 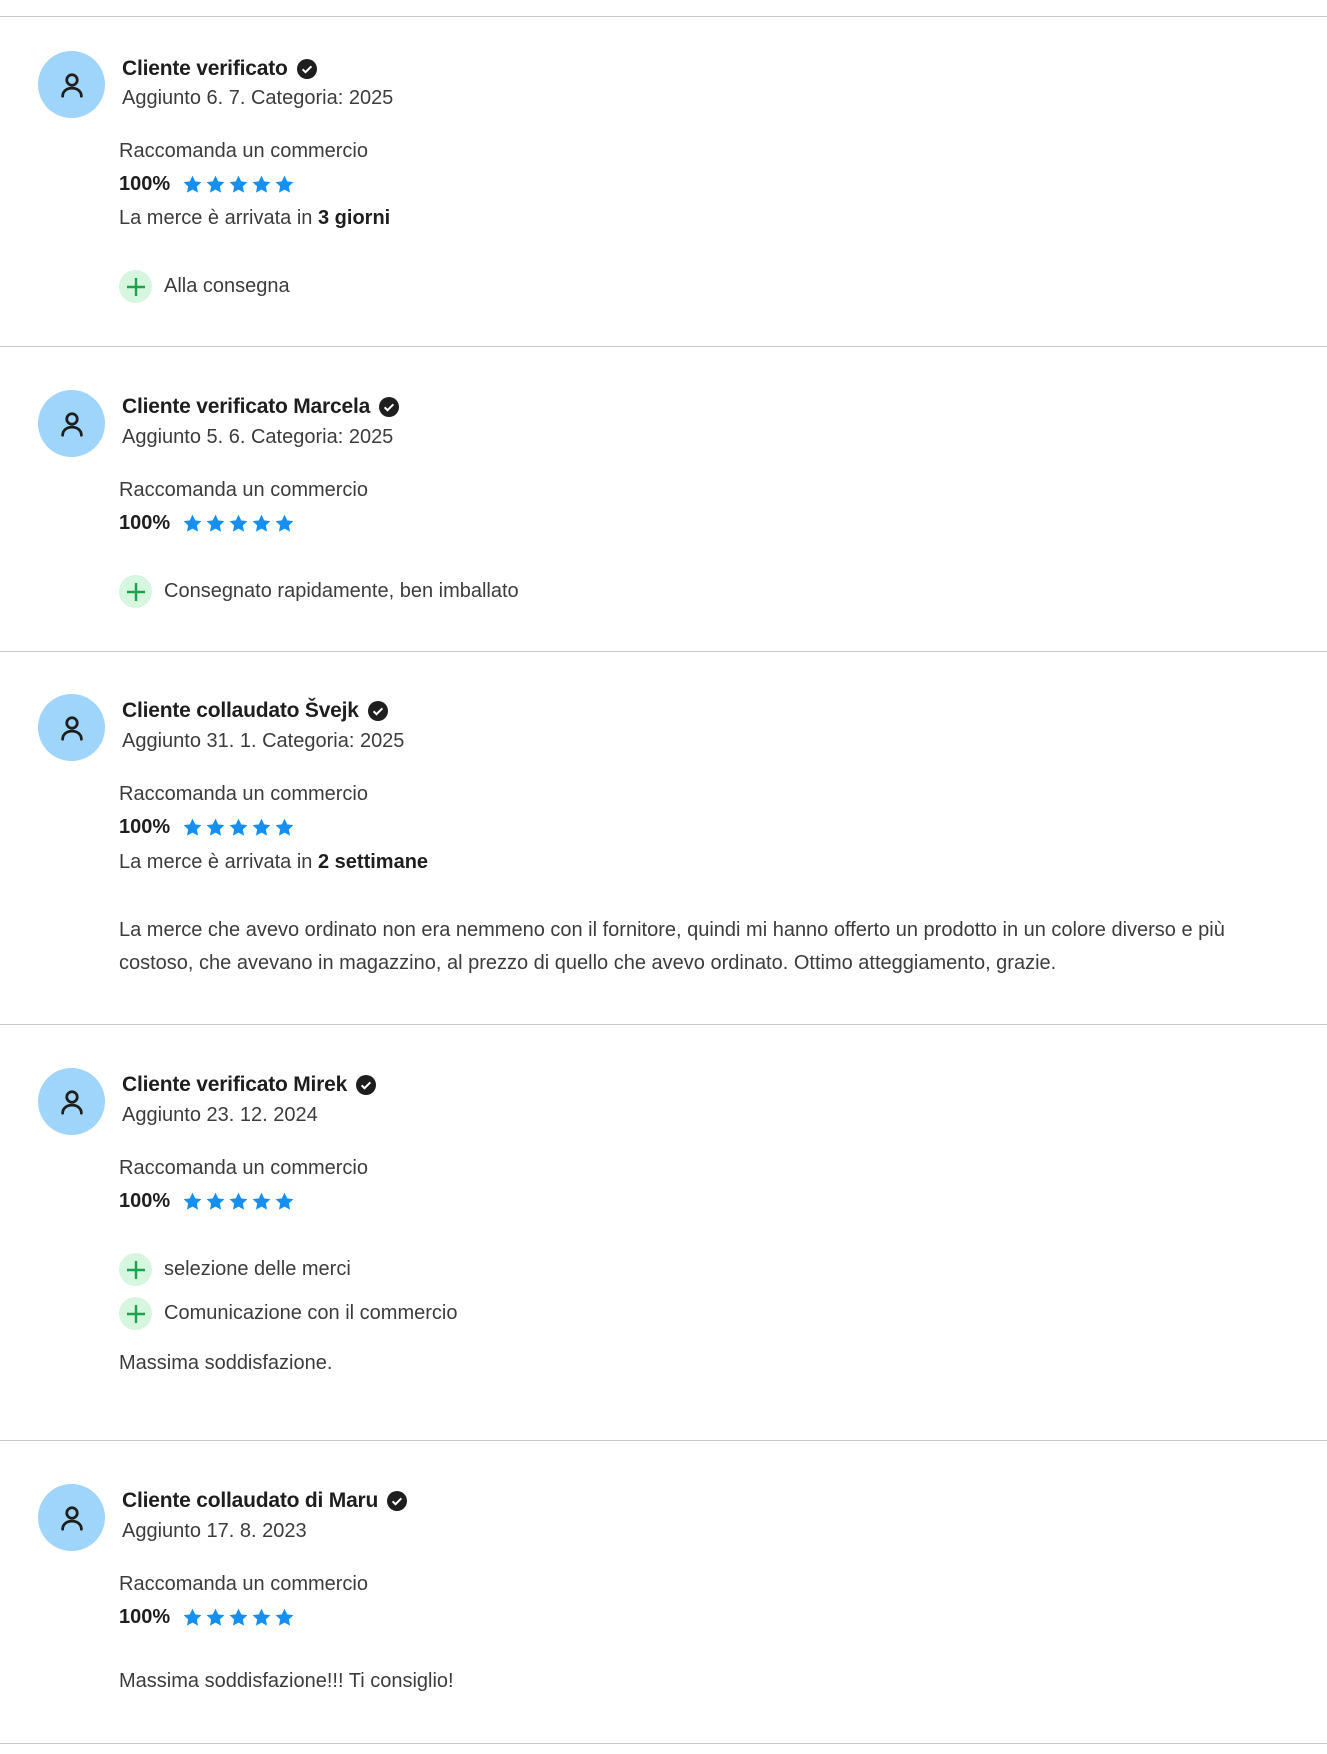 What do you see at coordinates (227, 286) in the screenshot?
I see `pro-text: Alla consegna` at bounding box center [227, 286].